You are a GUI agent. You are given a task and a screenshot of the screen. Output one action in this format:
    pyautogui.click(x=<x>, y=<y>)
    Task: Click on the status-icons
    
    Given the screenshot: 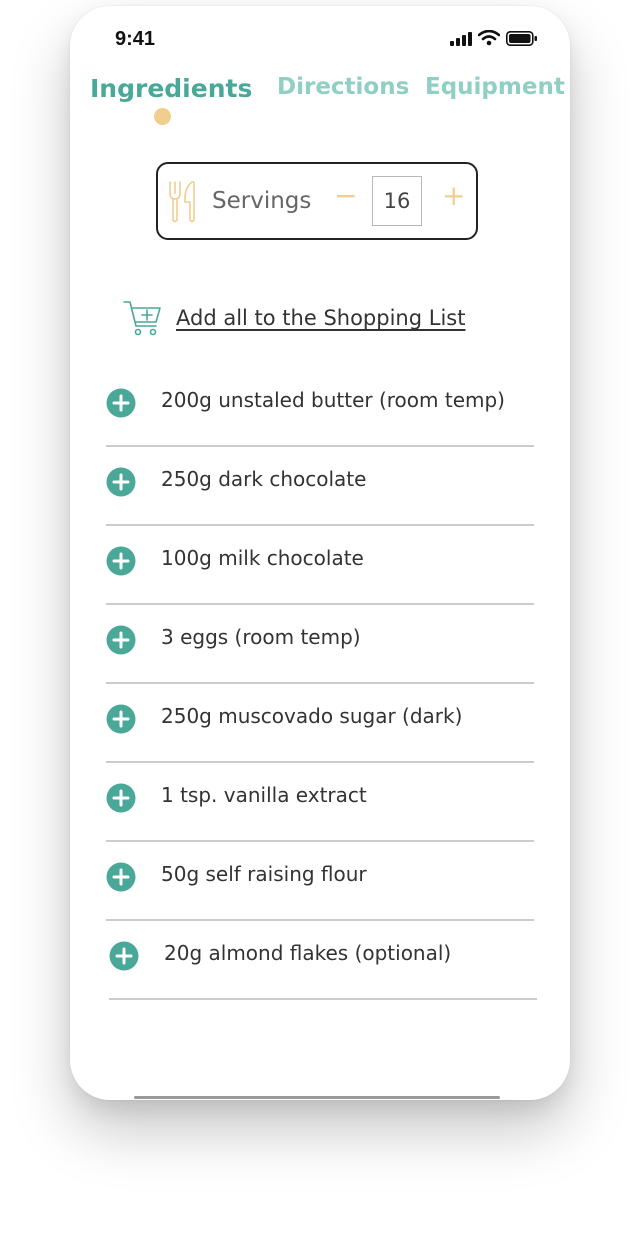 What is the action you would take?
    pyautogui.click(x=494, y=39)
    